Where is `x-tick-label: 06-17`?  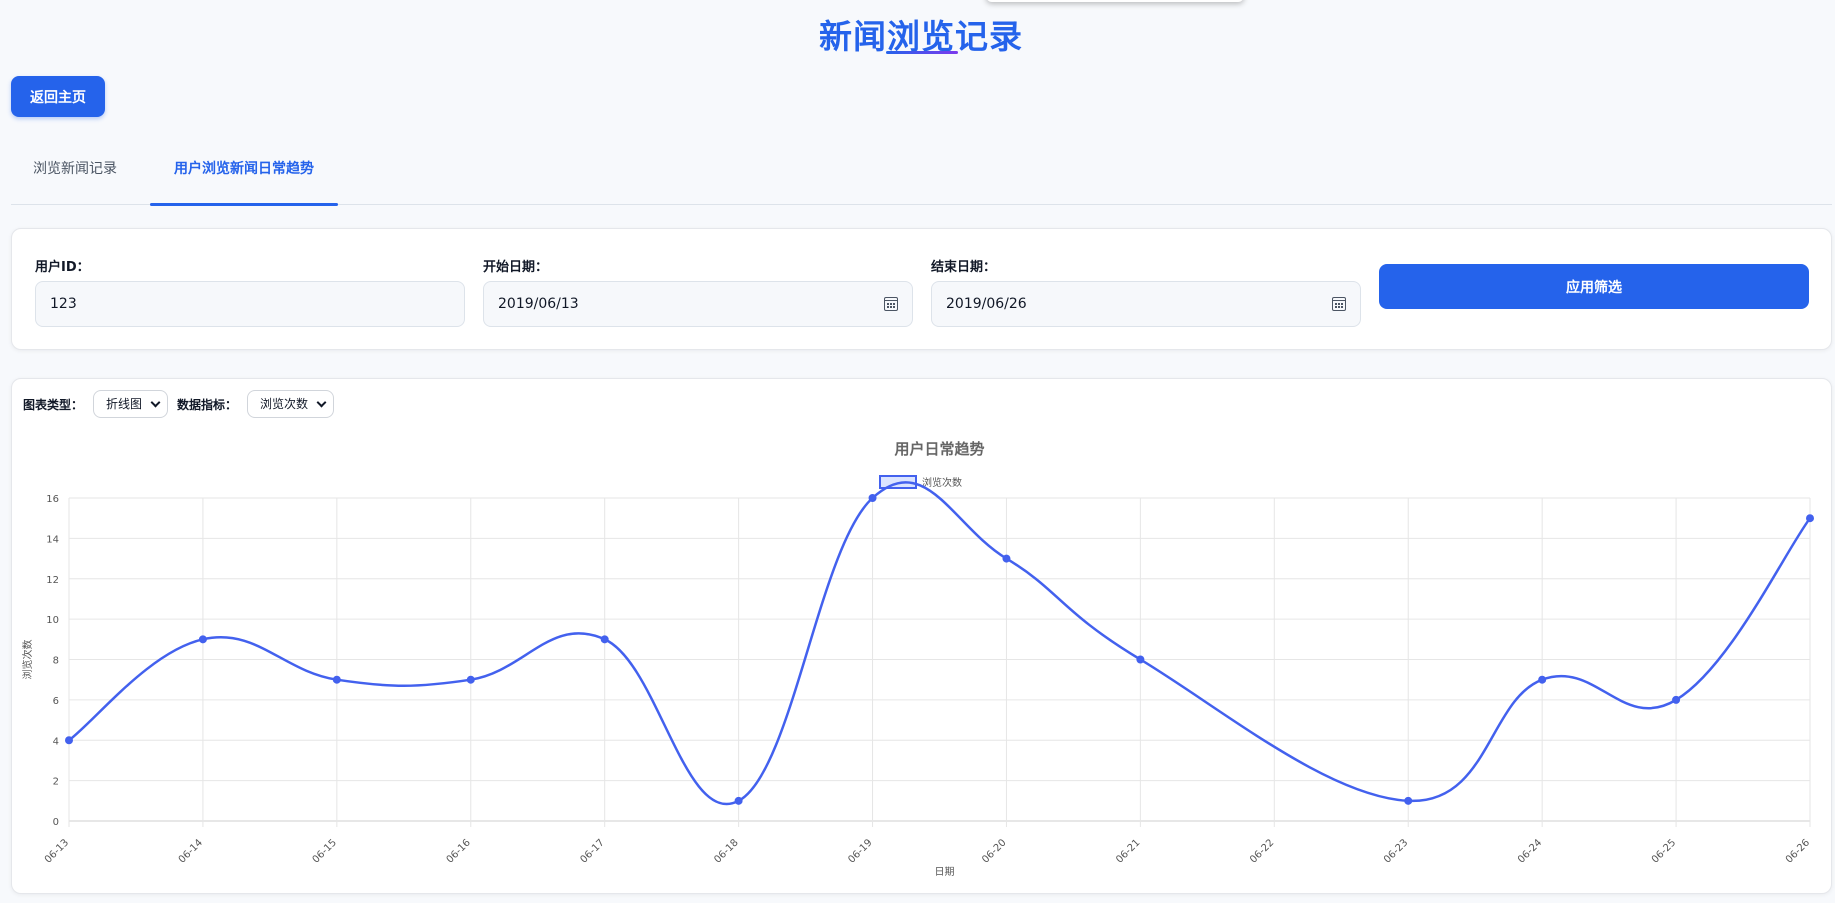 x-tick-label: 06-17 is located at coordinates (592, 851).